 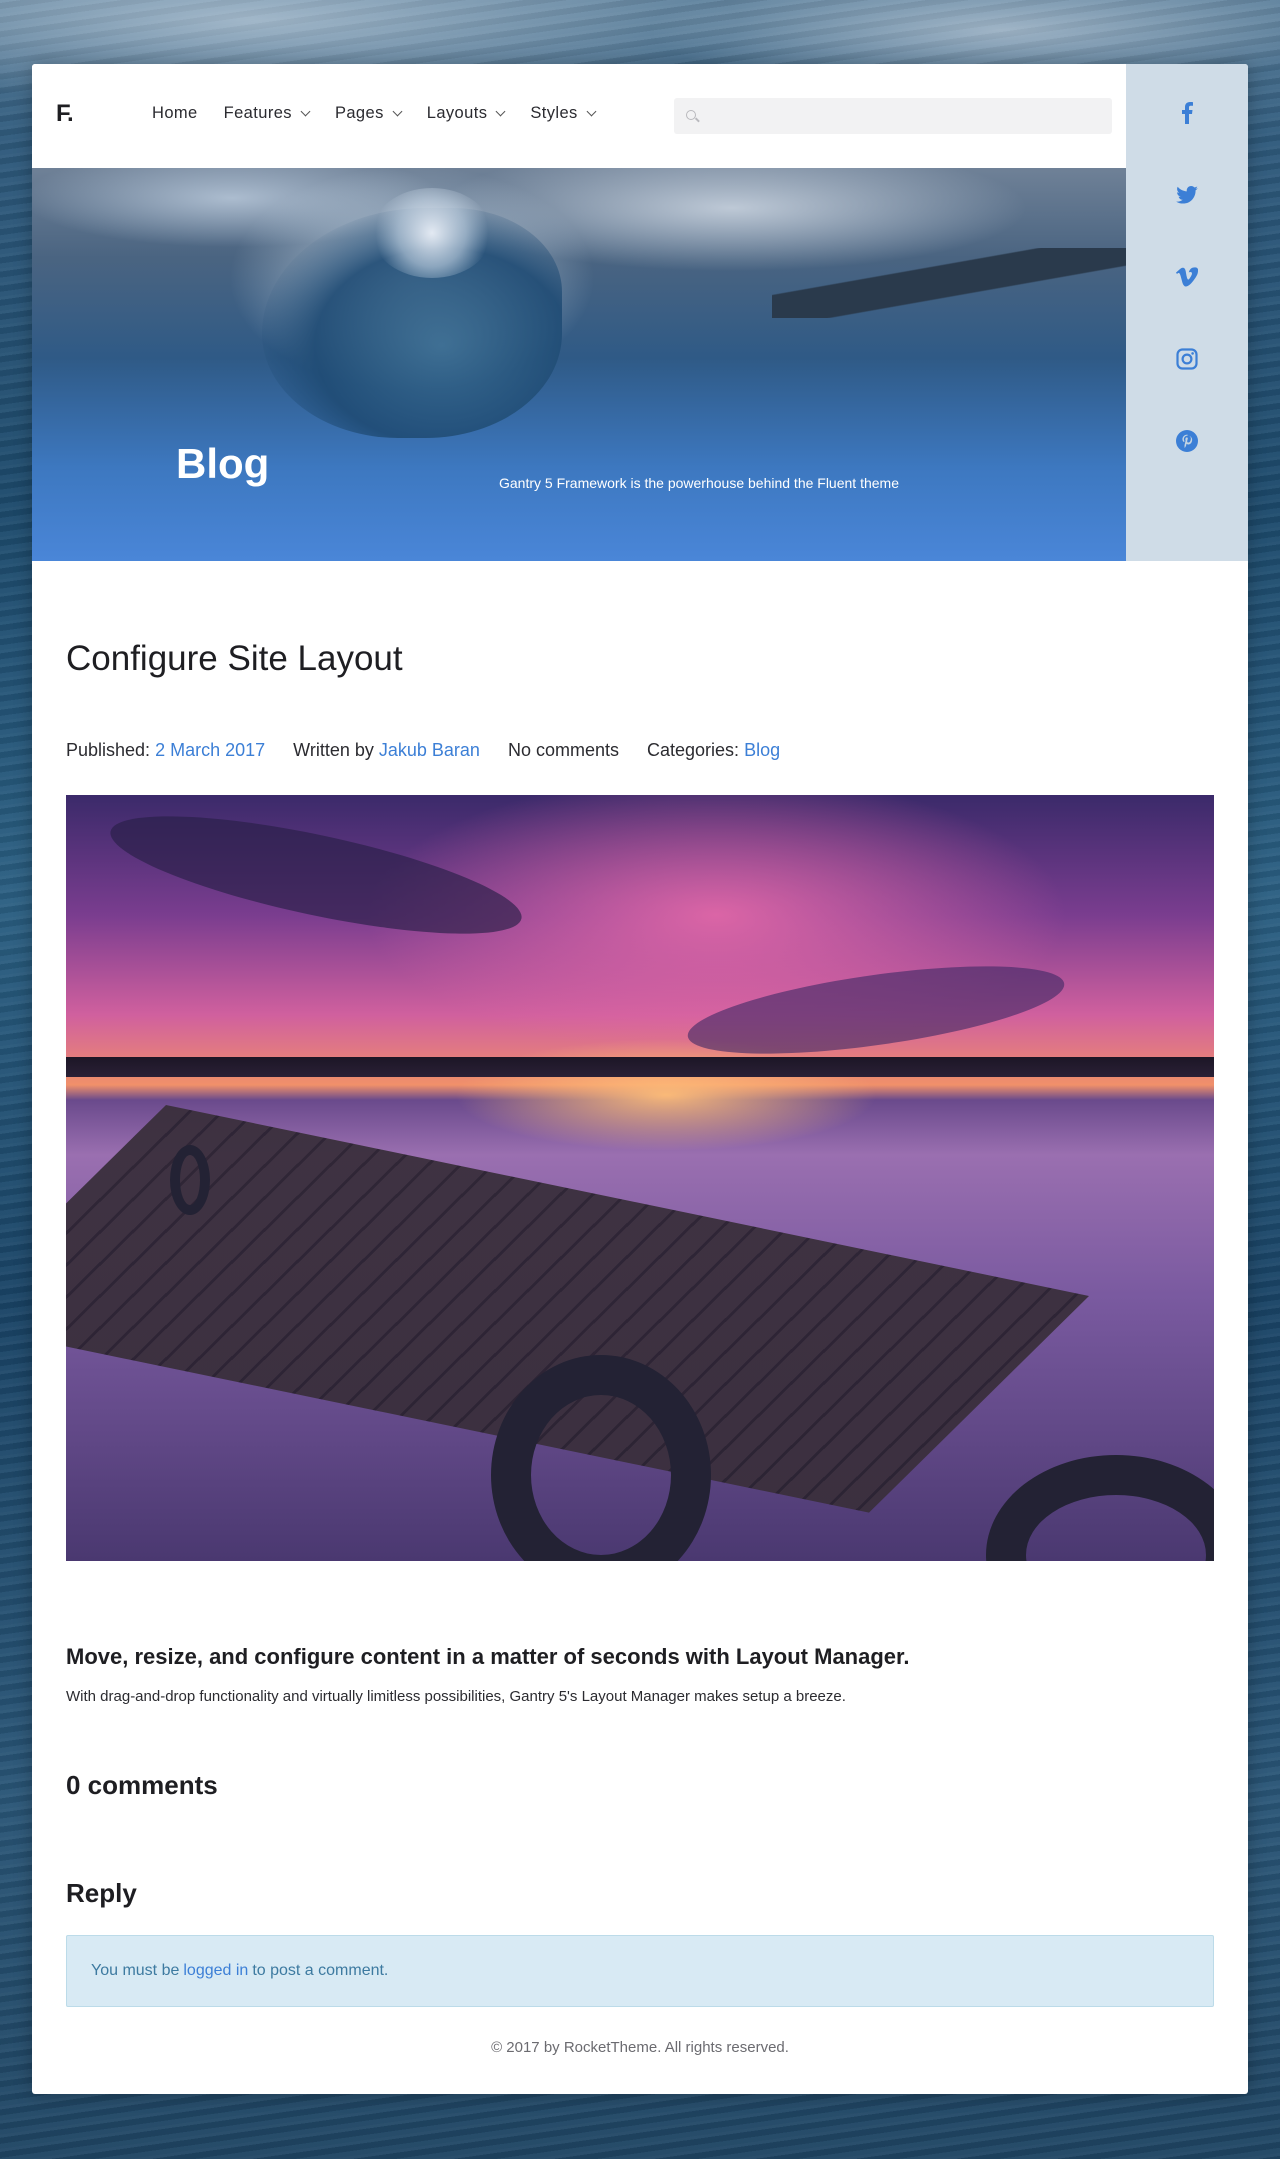 I want to click on reply-heading: Reply, so click(x=101, y=1893).